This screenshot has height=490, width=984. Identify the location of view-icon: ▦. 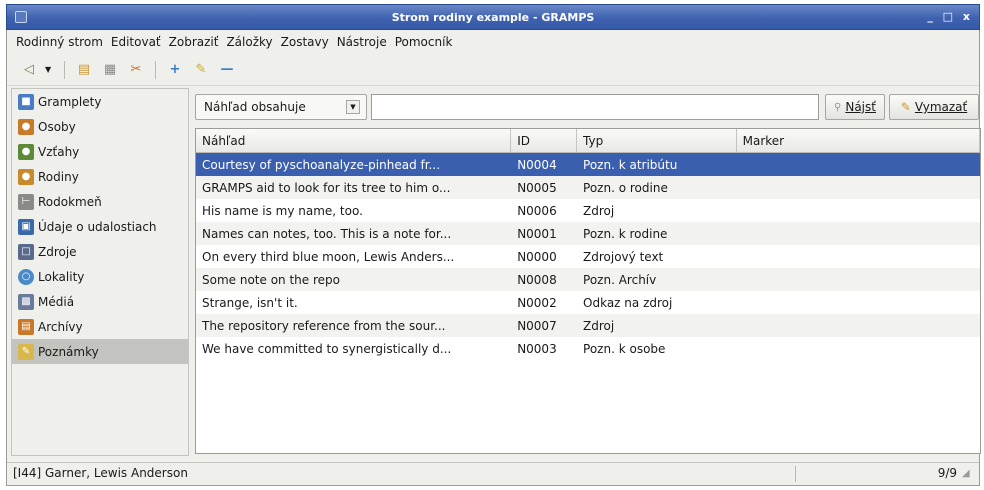
(110, 70).